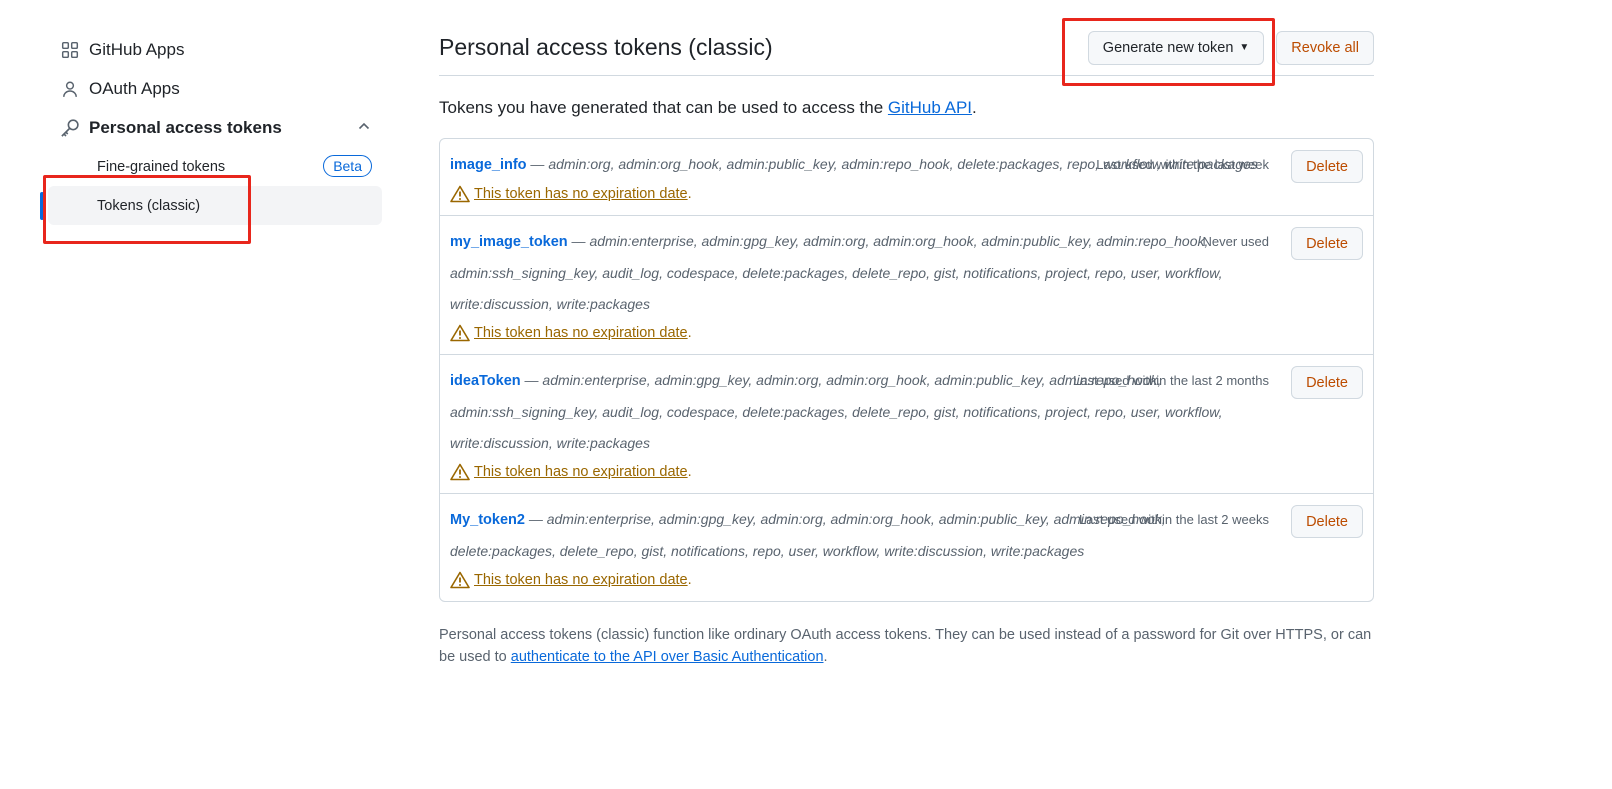 This screenshot has height=789, width=1612. I want to click on sidebar-item-label: OAuth Apps, so click(134, 88).